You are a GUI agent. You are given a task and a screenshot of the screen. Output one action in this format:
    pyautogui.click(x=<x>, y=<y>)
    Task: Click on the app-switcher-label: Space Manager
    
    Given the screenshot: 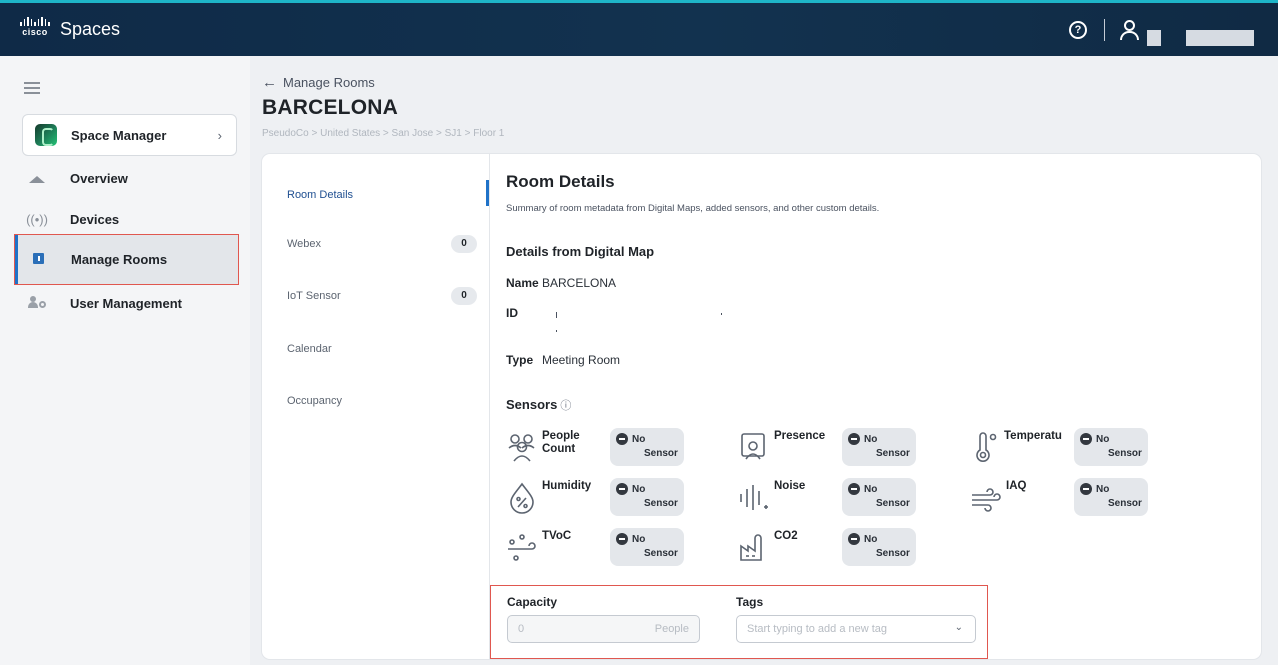 What is the action you would take?
    pyautogui.click(x=119, y=135)
    